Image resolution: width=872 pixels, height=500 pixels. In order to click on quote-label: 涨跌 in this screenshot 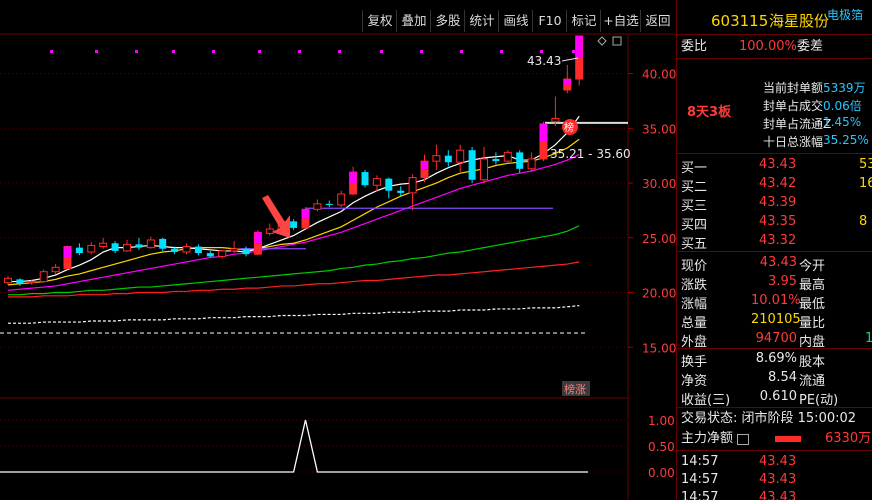, I will do `click(694, 285)`.